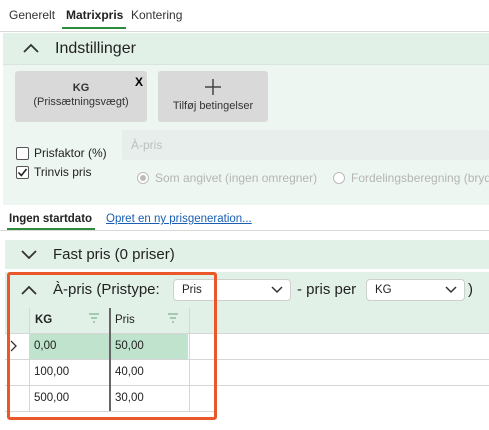 This screenshot has width=489, height=430. What do you see at coordinates (415, 290) in the screenshot?
I see `unit-select: KG` at bounding box center [415, 290].